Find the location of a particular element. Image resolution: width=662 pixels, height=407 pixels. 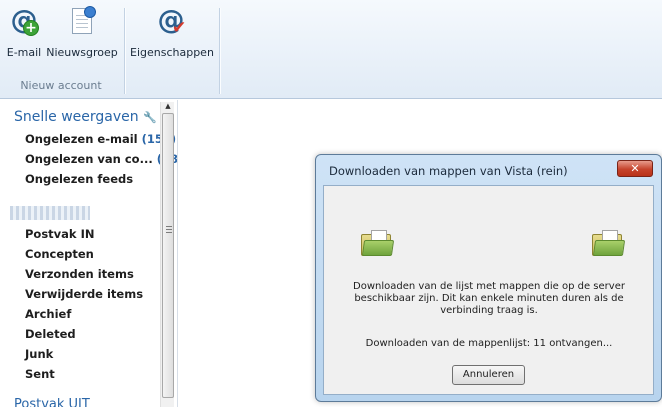

newsgroup-account-button: Nieuwsgroep is located at coordinates (82, 37).